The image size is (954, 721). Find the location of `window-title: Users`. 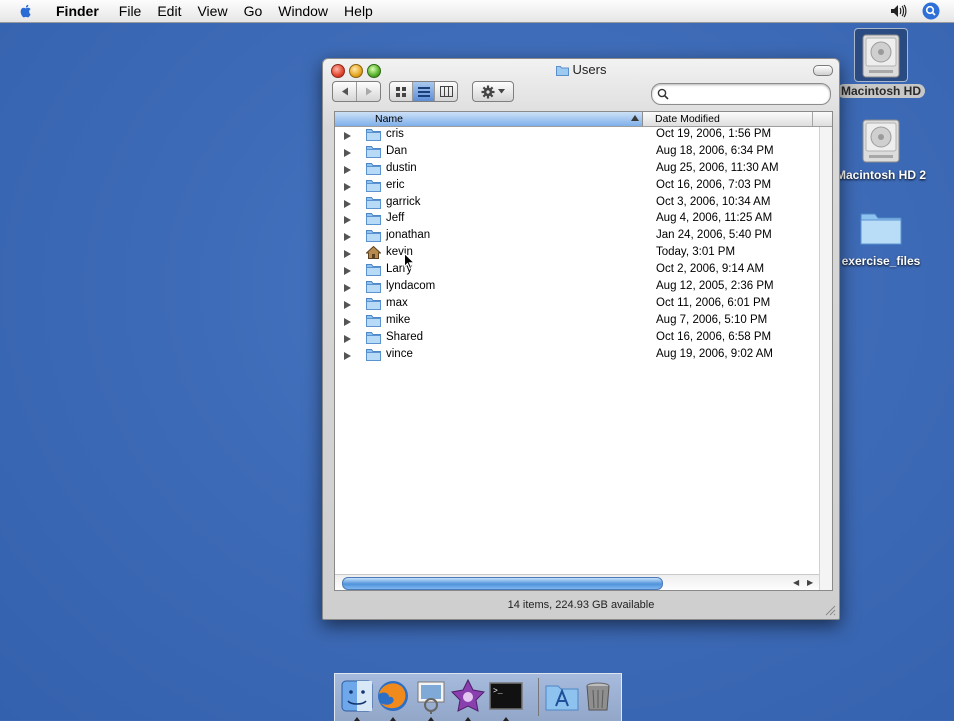

window-title: Users is located at coordinates (581, 69).